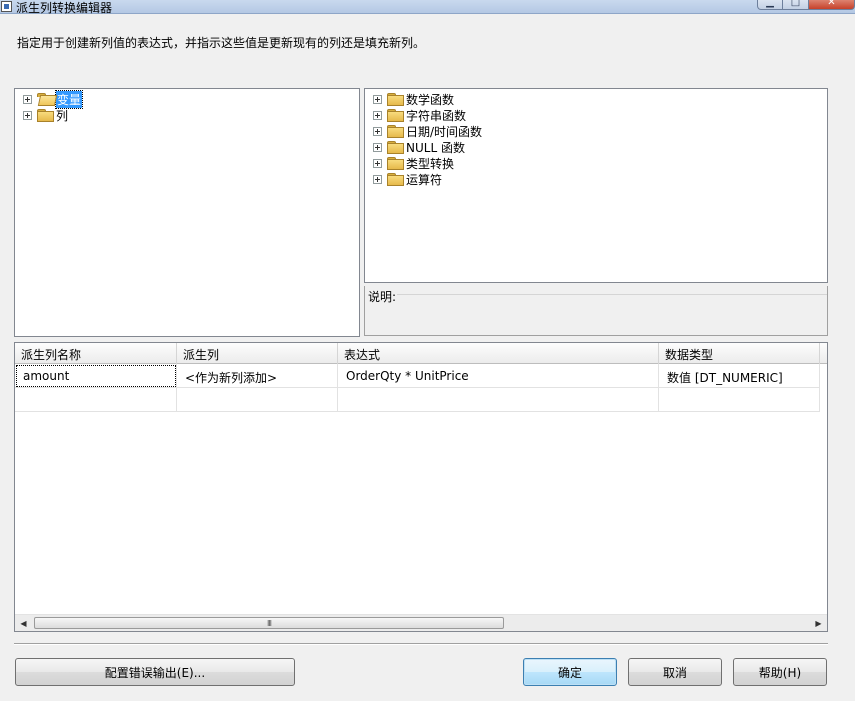 The image size is (855, 701). Describe the element at coordinates (64, 8) in the screenshot. I see `window-title: 派生列转换编辑器` at that location.